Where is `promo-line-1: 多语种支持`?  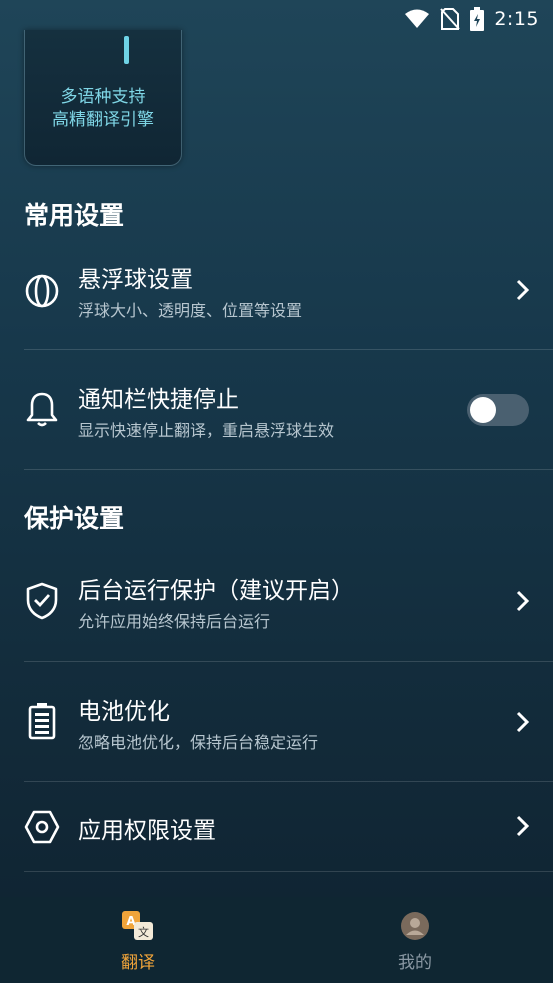 promo-line-1: 多语种支持 is located at coordinates (103, 97).